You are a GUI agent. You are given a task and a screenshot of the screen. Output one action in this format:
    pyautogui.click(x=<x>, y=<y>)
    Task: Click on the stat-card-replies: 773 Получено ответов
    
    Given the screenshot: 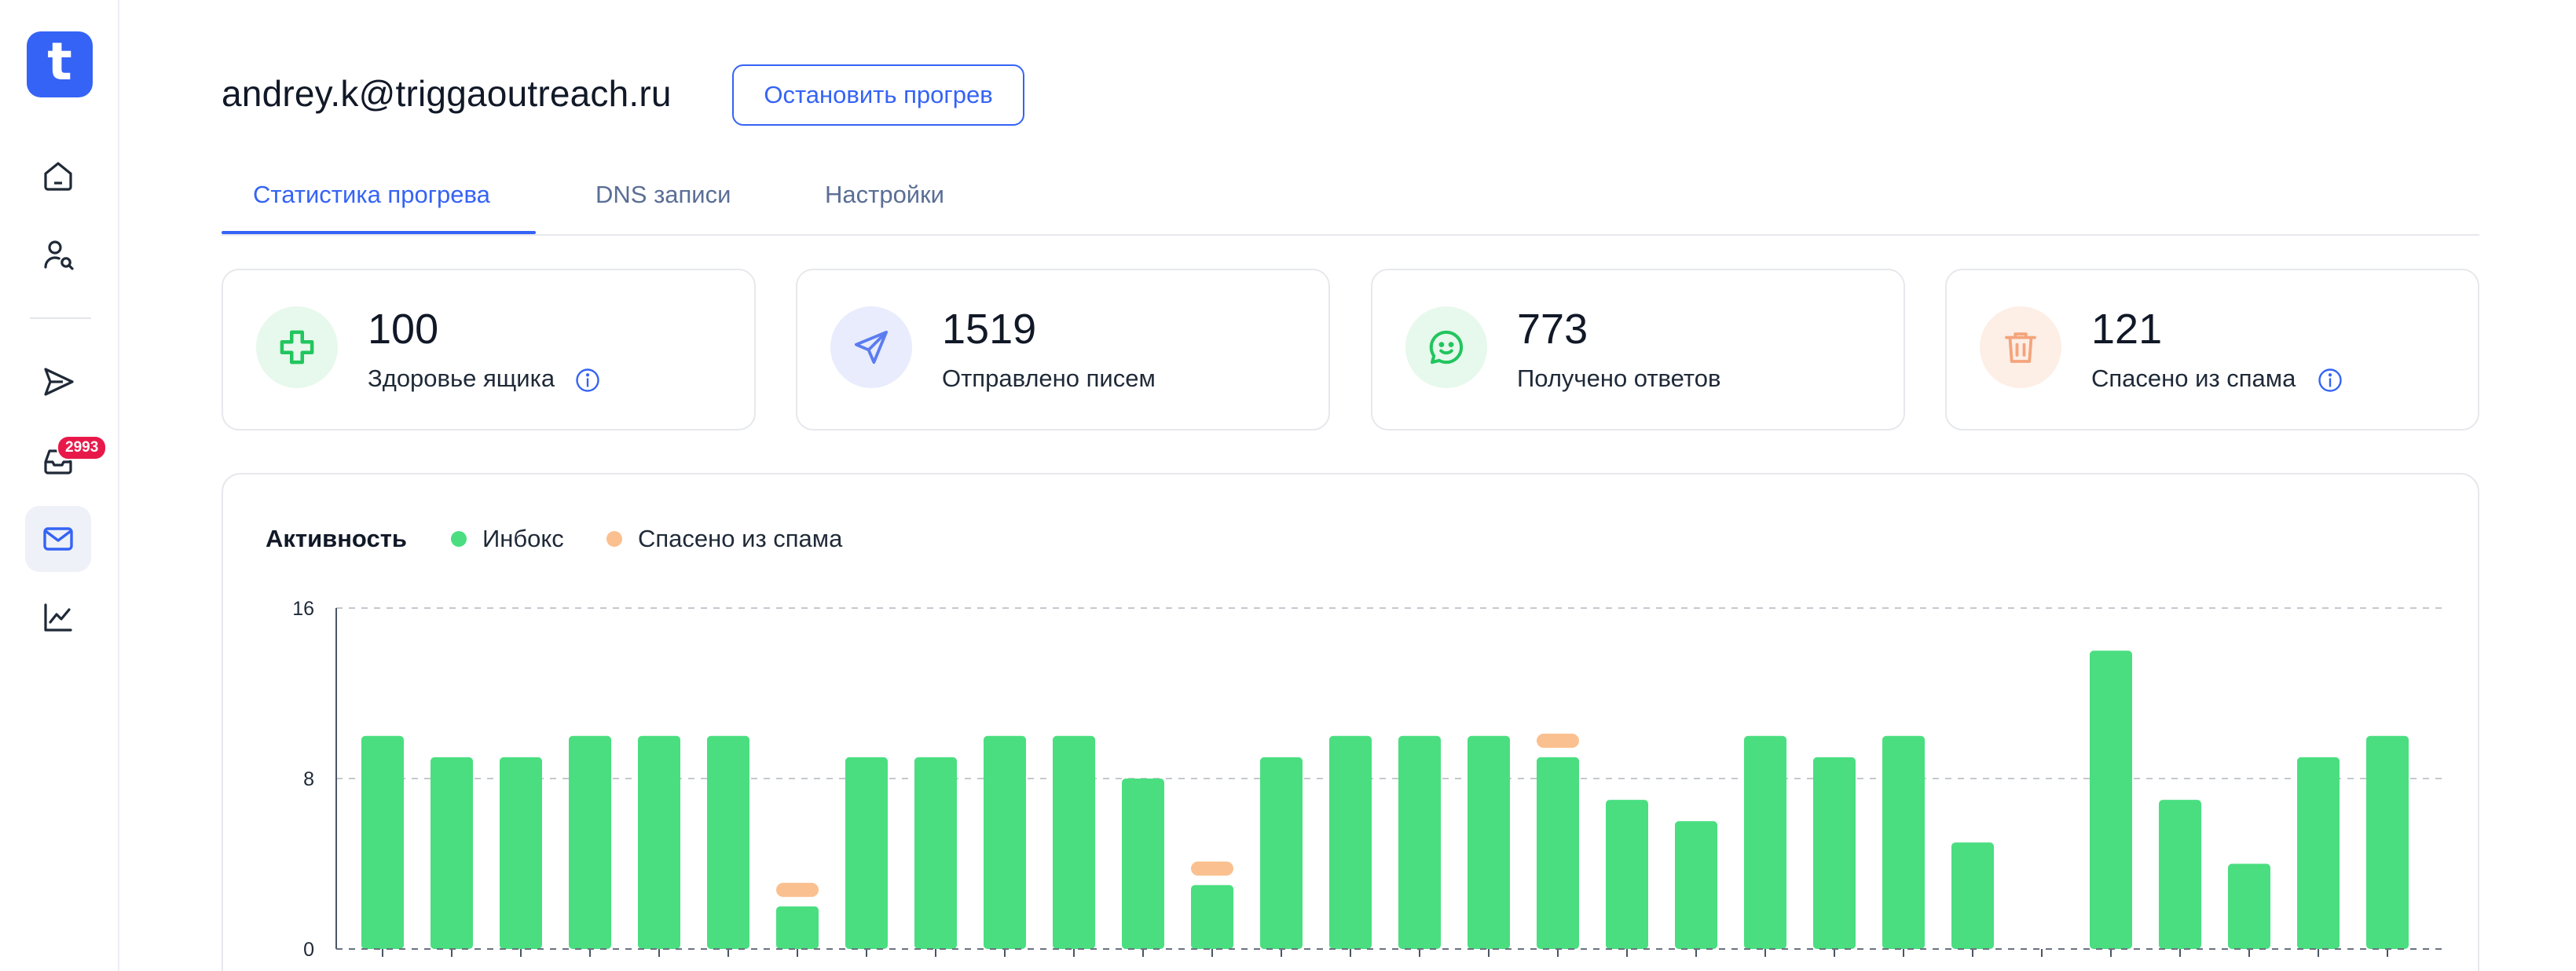 What is the action you would take?
    pyautogui.click(x=1638, y=350)
    